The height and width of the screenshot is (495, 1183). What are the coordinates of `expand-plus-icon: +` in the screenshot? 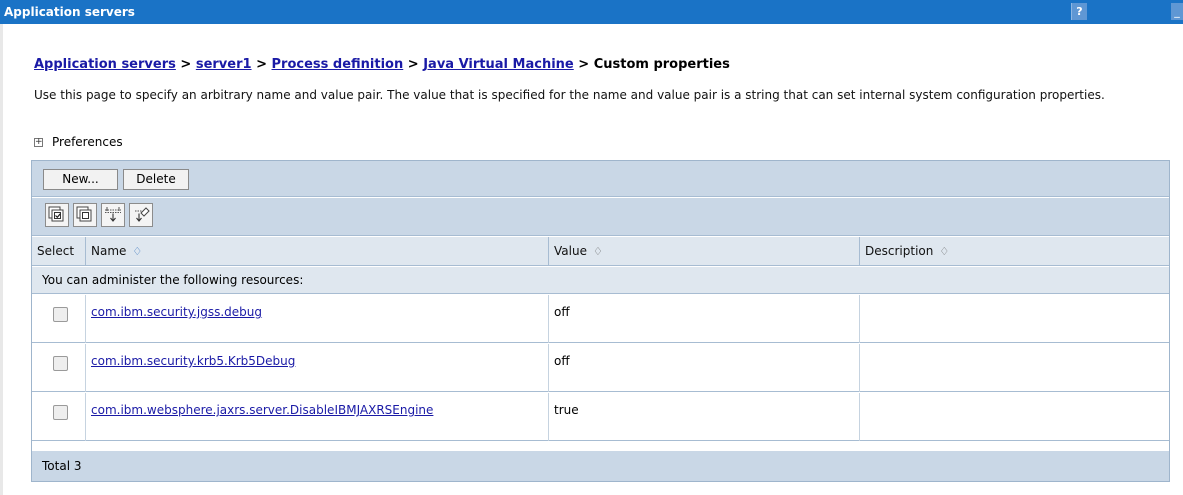 It's located at (38, 142).